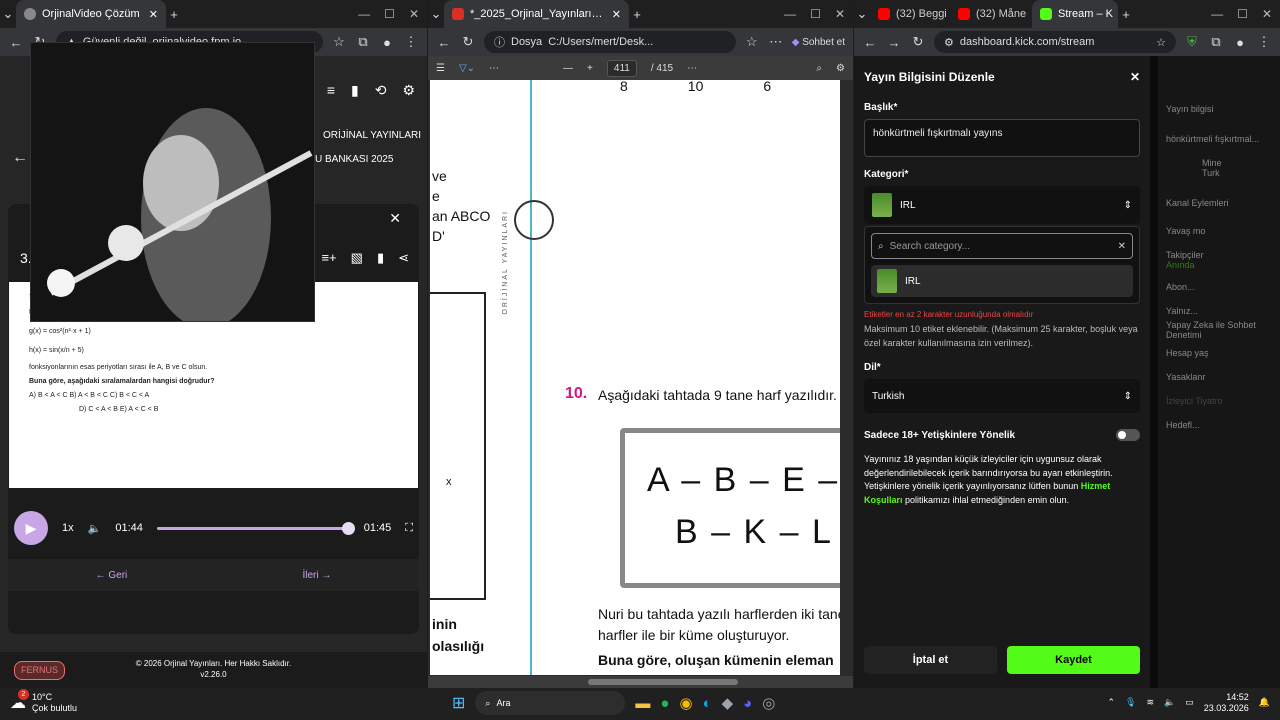 This screenshot has width=1280, height=720. I want to click on page-number-input: 411, so click(621, 68).